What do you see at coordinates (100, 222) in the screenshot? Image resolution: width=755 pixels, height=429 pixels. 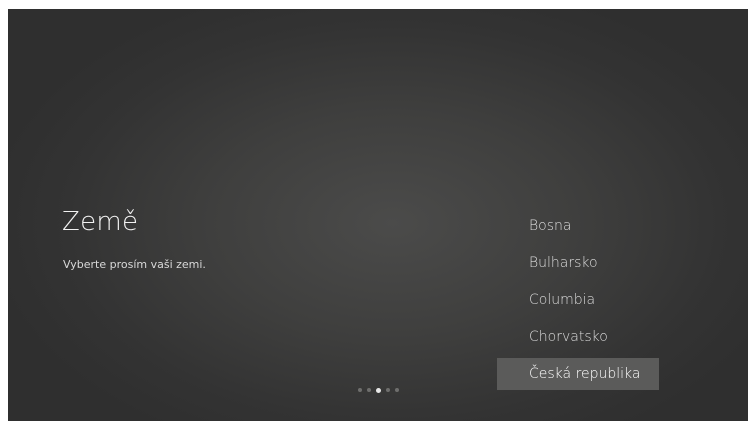 I see `page-title: Země` at bounding box center [100, 222].